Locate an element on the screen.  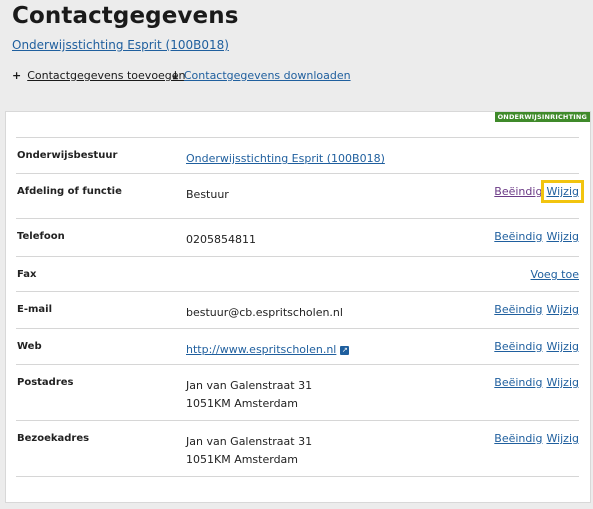
row-label: E-mail is located at coordinates (35, 309).